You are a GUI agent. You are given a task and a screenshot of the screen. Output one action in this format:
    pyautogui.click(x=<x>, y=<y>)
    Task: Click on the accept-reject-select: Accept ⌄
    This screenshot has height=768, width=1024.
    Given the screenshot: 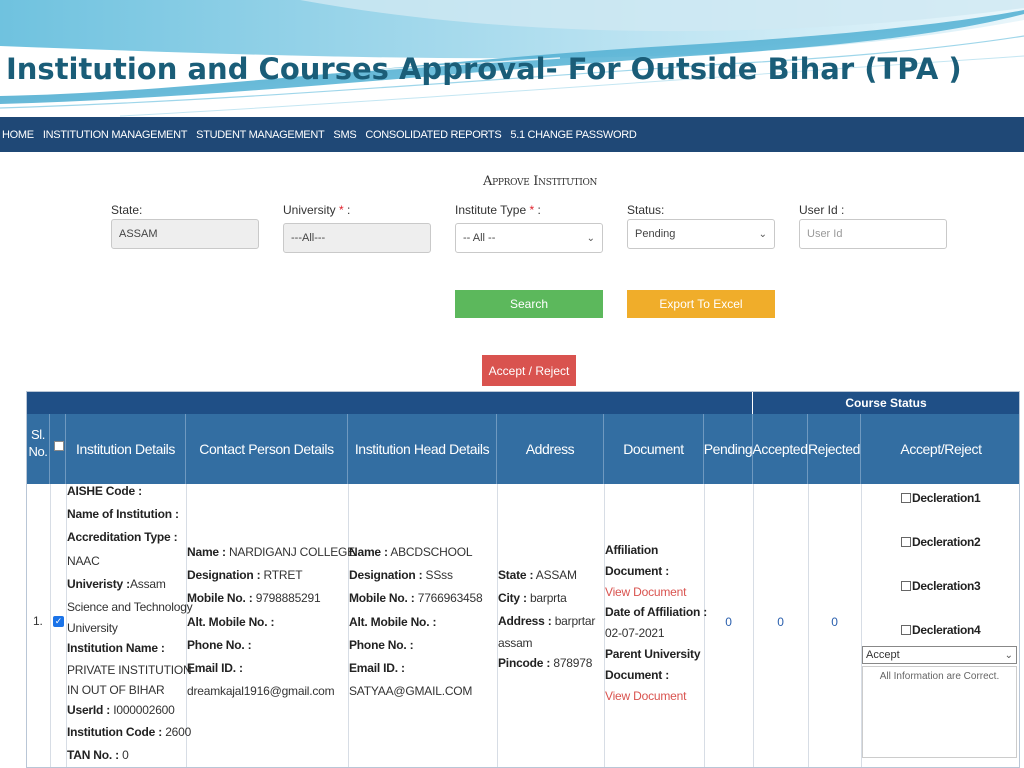 What is the action you would take?
    pyautogui.click(x=939, y=655)
    